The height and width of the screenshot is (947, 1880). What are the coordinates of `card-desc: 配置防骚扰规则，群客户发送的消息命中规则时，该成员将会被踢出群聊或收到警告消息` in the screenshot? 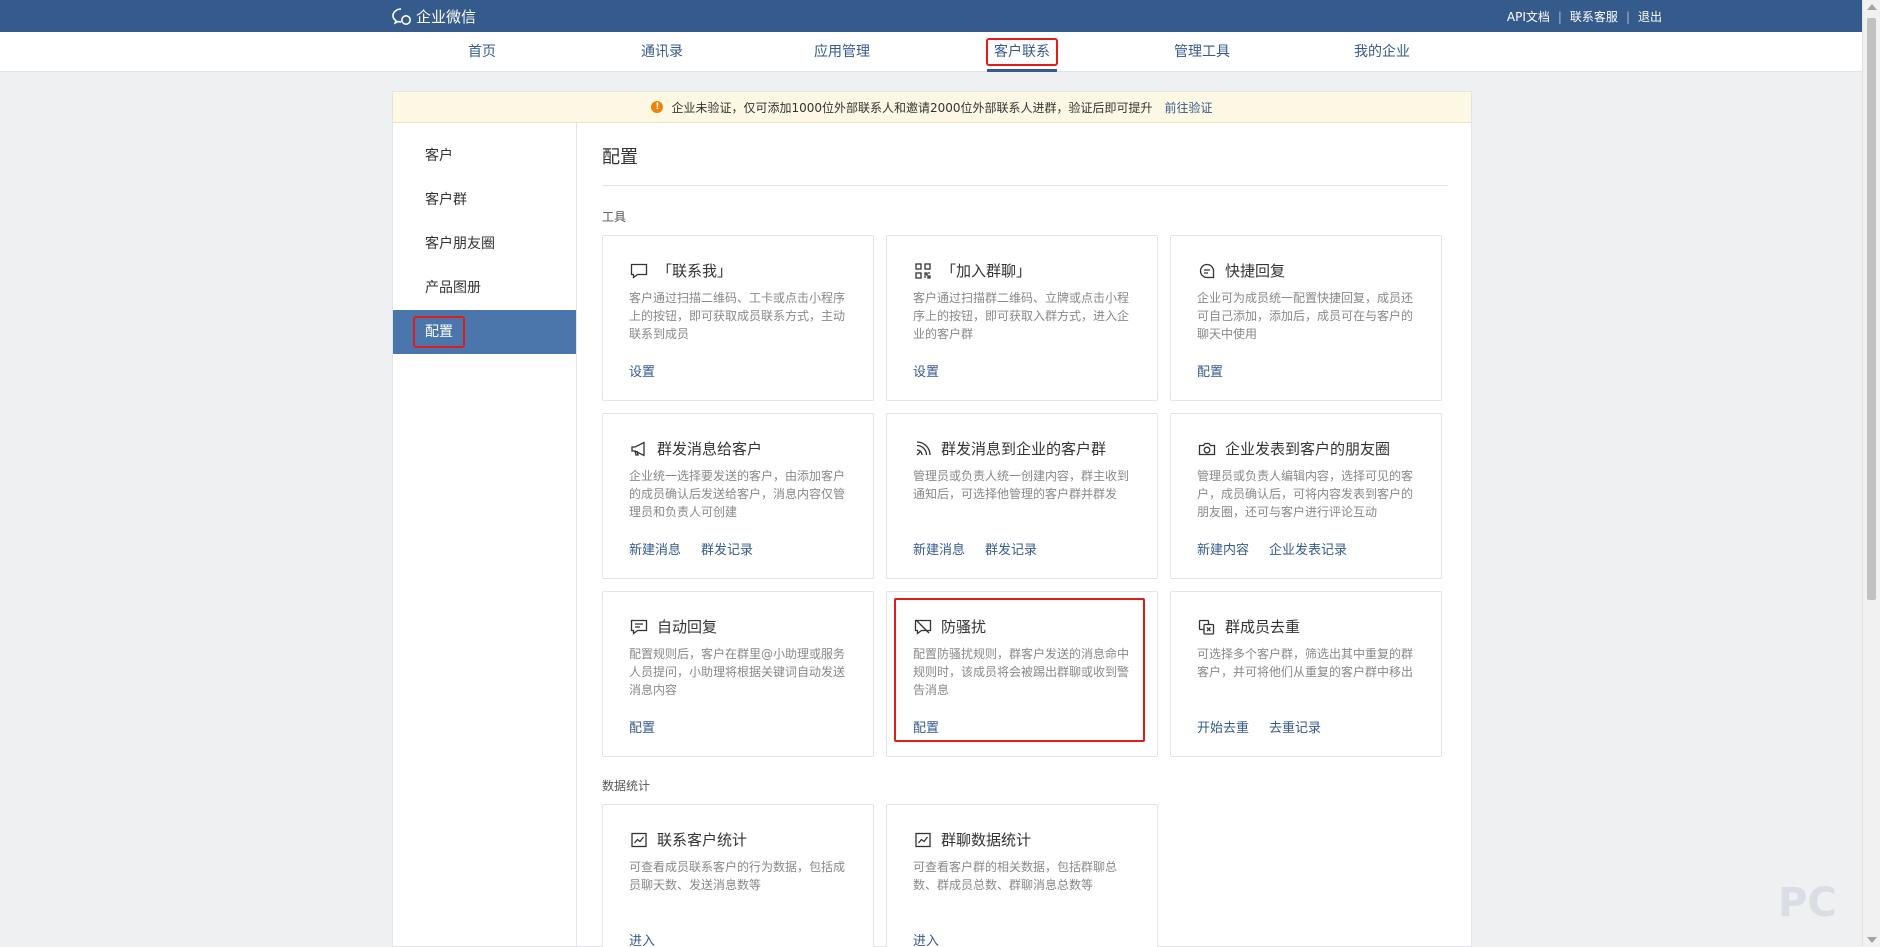 It's located at (1021, 672).